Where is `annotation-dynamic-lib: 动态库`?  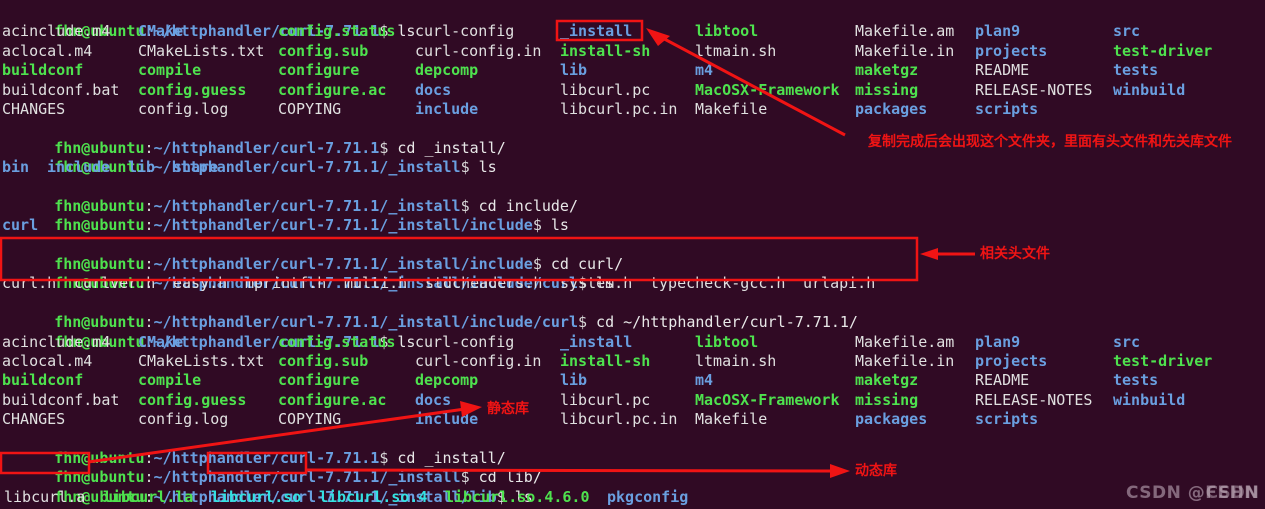 annotation-dynamic-lib: 动态库 is located at coordinates (876, 471).